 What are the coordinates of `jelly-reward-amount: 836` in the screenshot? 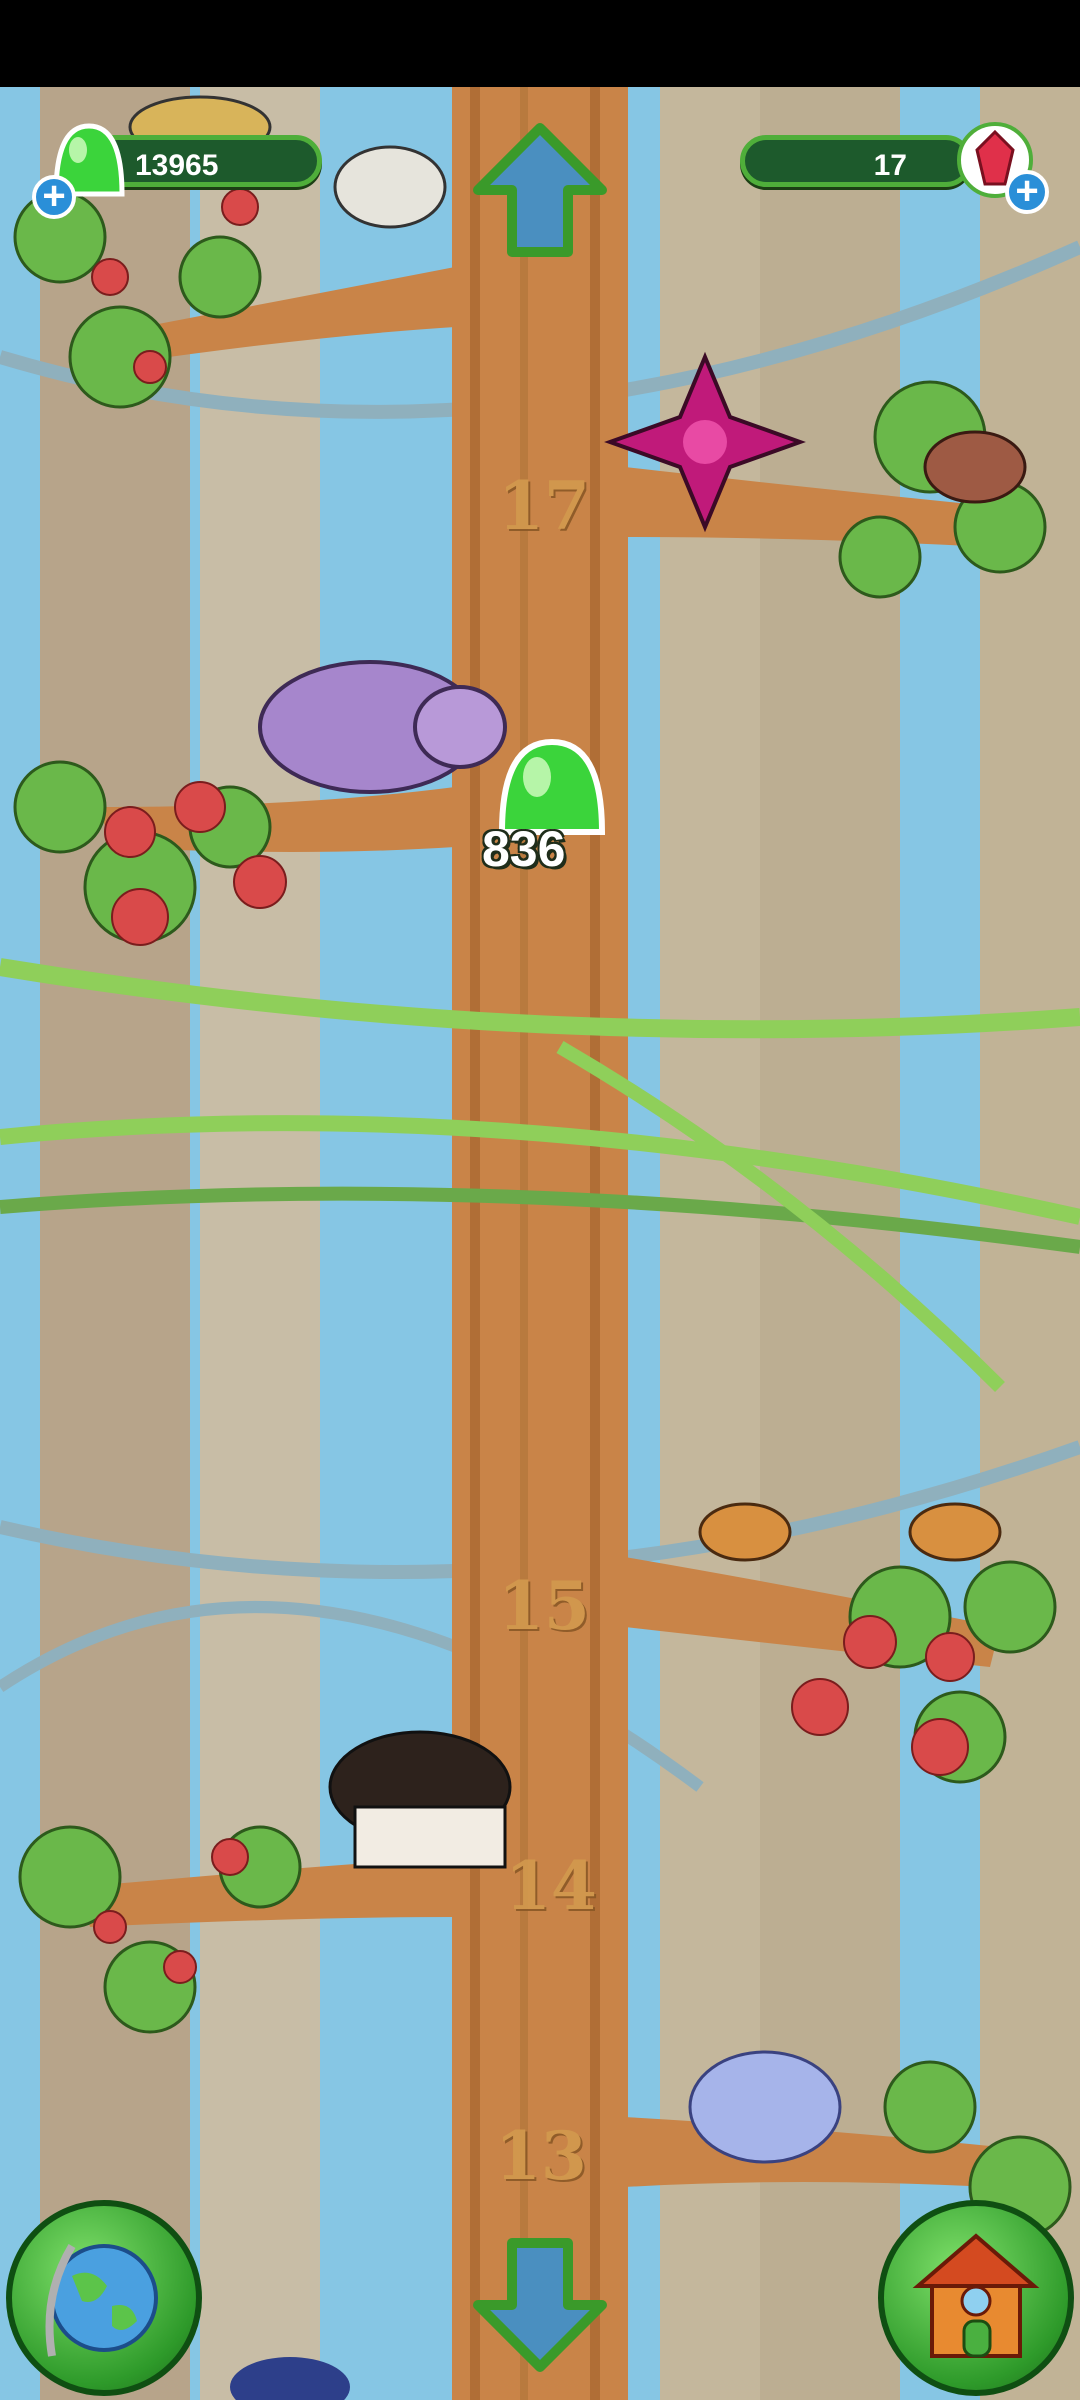 It's located at (524, 849).